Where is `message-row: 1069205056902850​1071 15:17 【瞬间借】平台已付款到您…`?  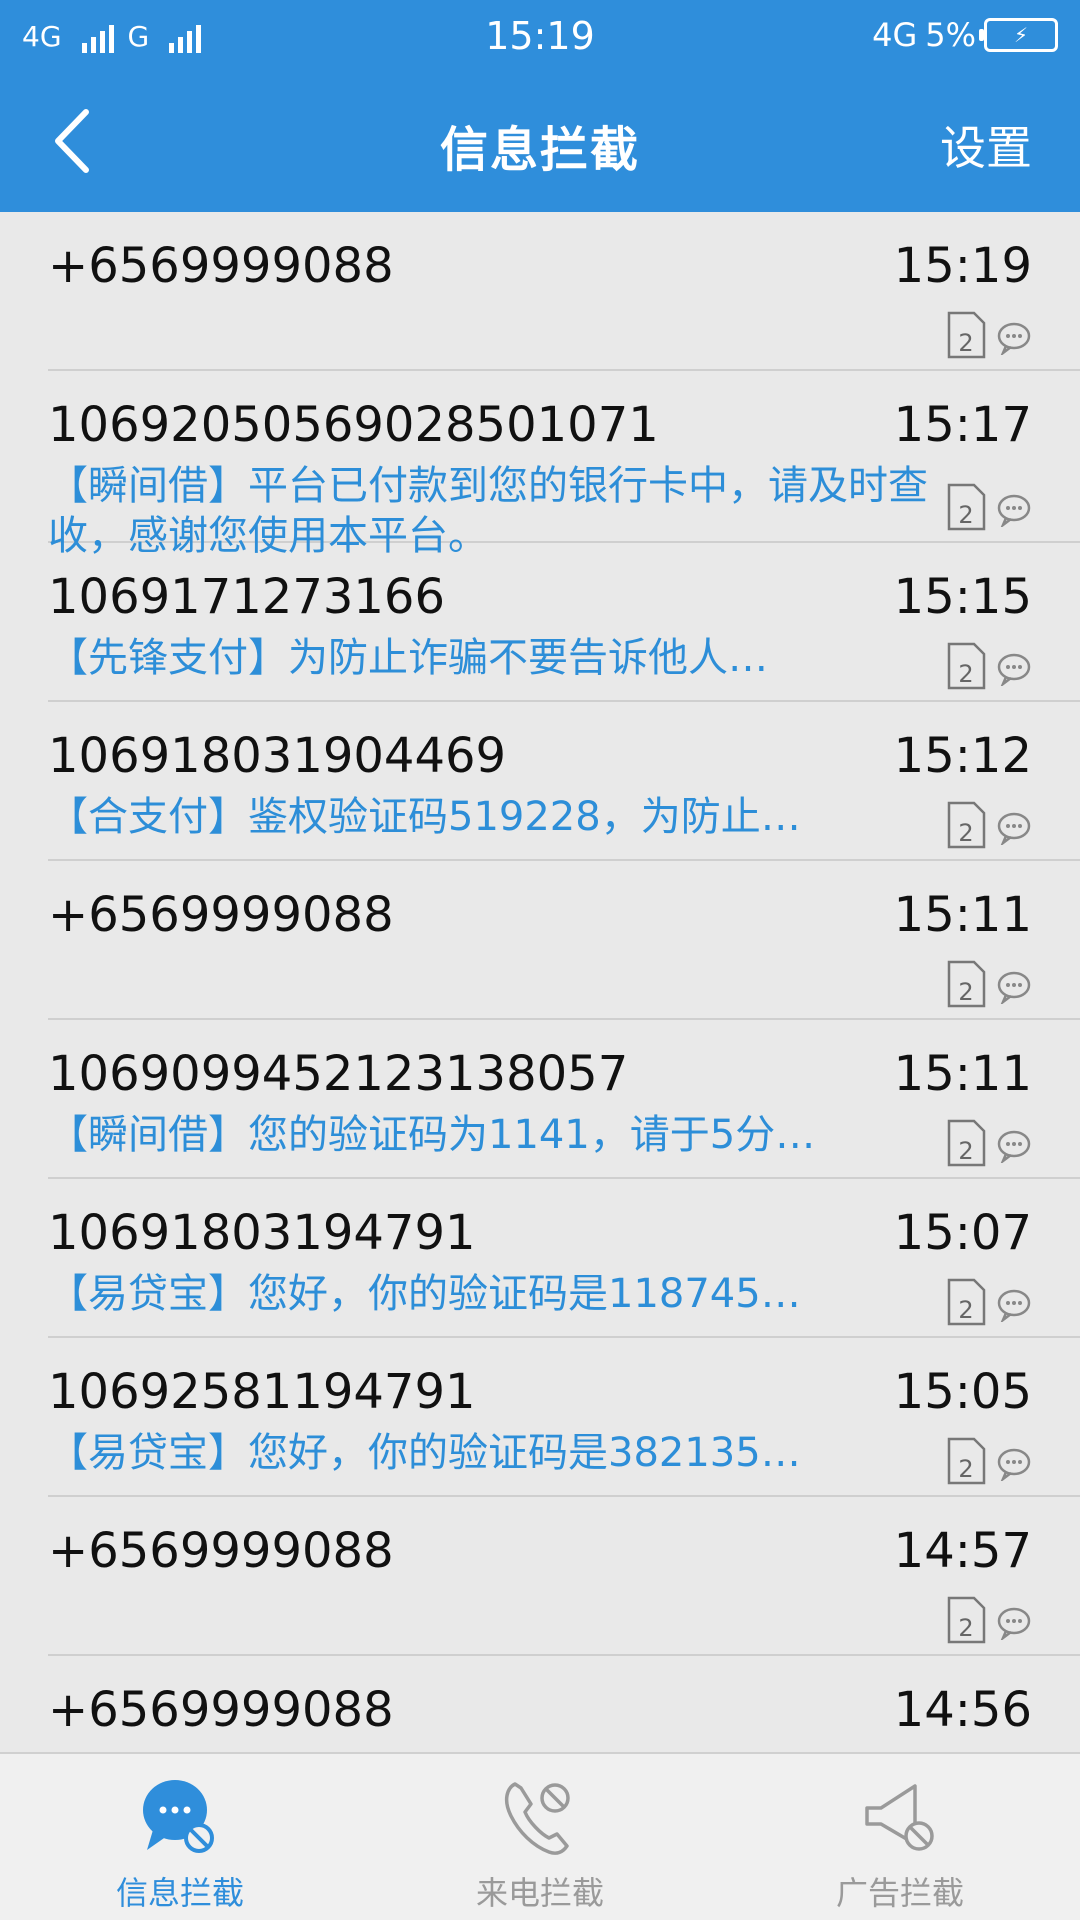 message-row: 1069205056902850​1071 15:17 【瞬间借】平台已付款到您… is located at coordinates (564, 465).